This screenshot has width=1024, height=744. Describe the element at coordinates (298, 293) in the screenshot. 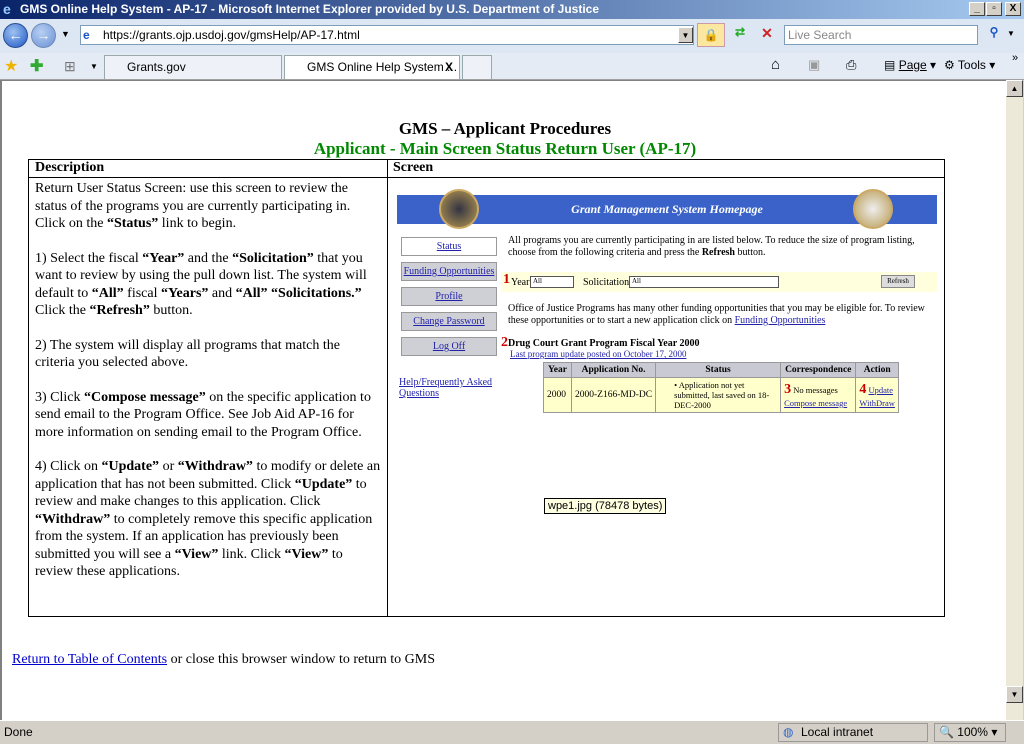

I see `text-run: “All” “Solicitations.”` at that location.